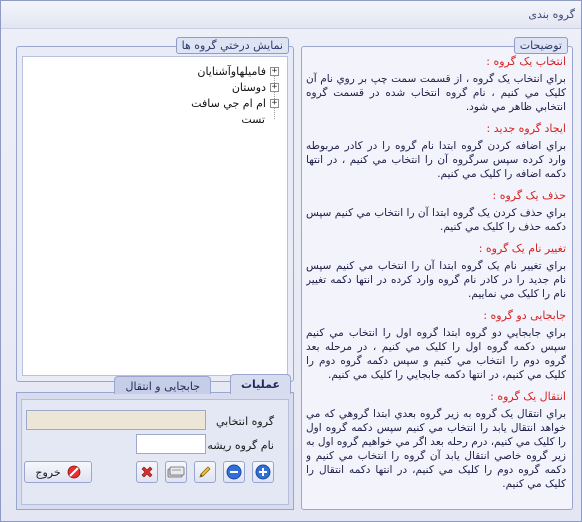 The width and height of the screenshot is (582, 522). I want to click on edit-icon, so click(205, 472).